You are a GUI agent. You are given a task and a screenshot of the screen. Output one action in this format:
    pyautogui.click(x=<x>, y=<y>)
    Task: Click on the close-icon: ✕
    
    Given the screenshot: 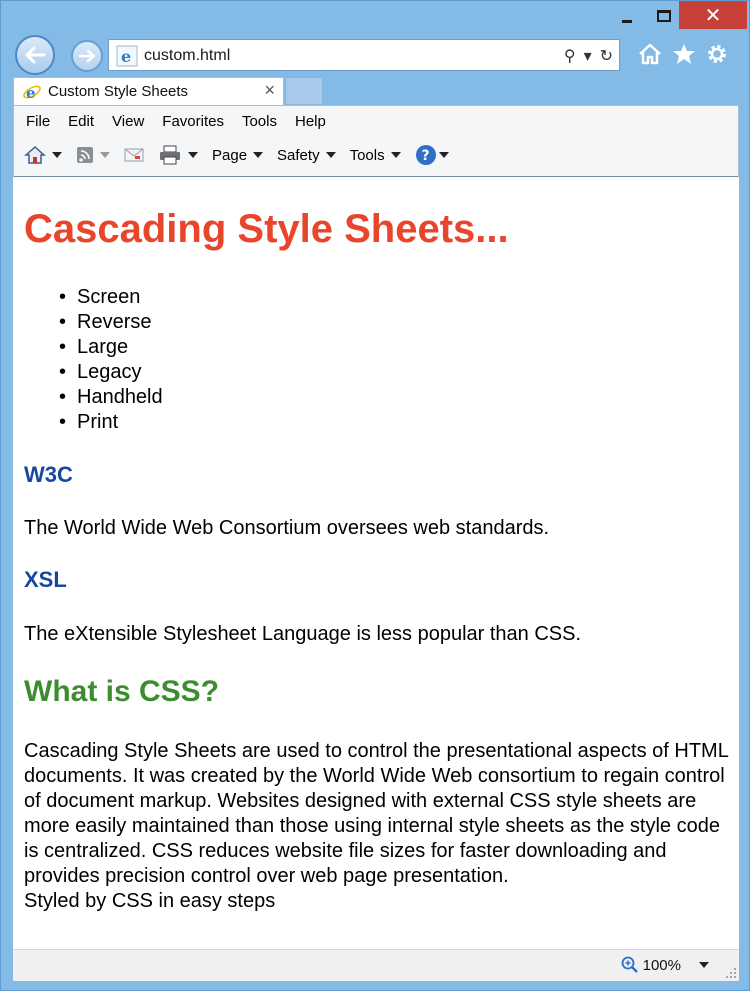 What is the action you would take?
    pyautogui.click(x=713, y=15)
    